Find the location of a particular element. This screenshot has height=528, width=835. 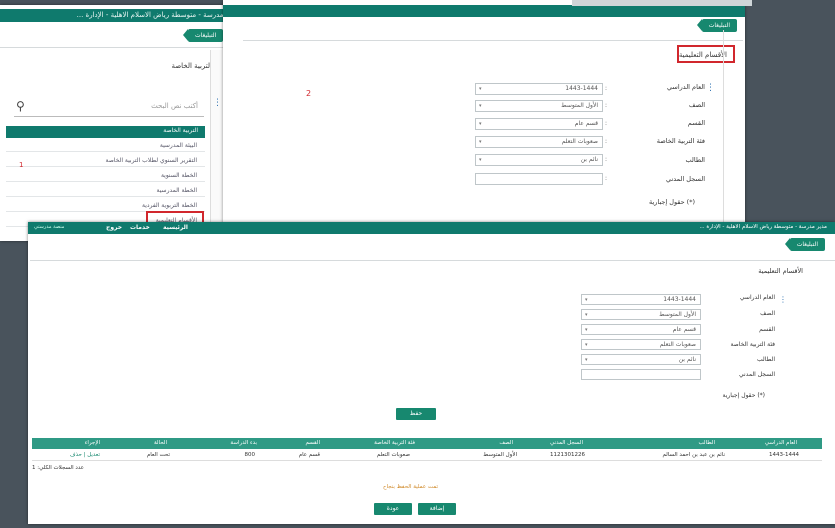

back-button: عودة is located at coordinates (393, 509).